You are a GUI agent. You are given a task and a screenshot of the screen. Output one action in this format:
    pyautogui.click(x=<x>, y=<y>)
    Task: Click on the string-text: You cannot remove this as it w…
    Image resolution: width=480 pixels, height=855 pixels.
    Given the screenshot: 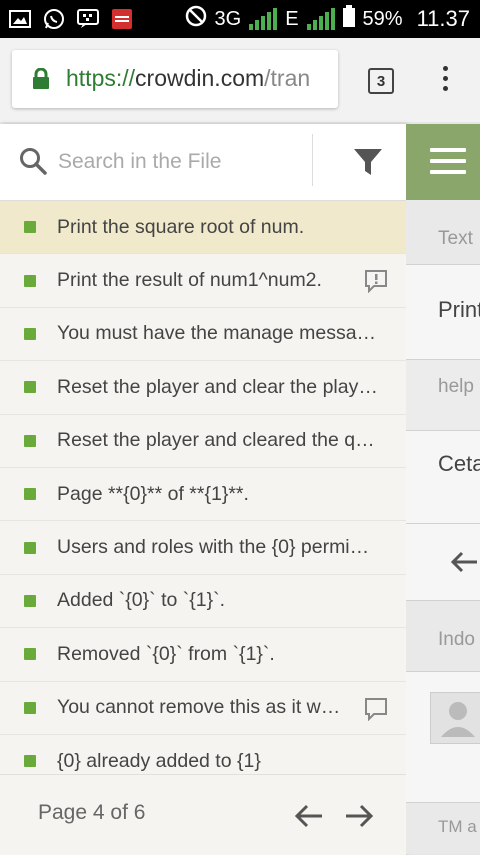 What is the action you would take?
    pyautogui.click(x=199, y=707)
    